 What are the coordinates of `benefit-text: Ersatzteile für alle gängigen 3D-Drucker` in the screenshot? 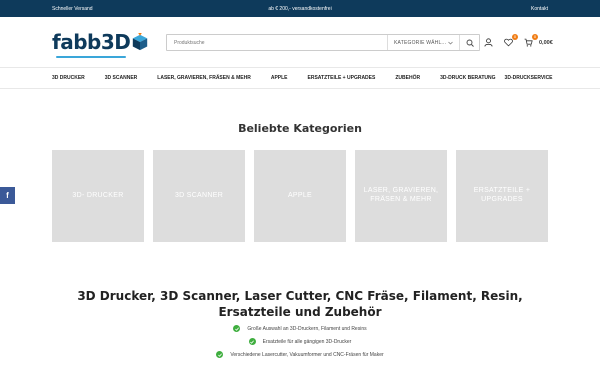 It's located at (307, 341).